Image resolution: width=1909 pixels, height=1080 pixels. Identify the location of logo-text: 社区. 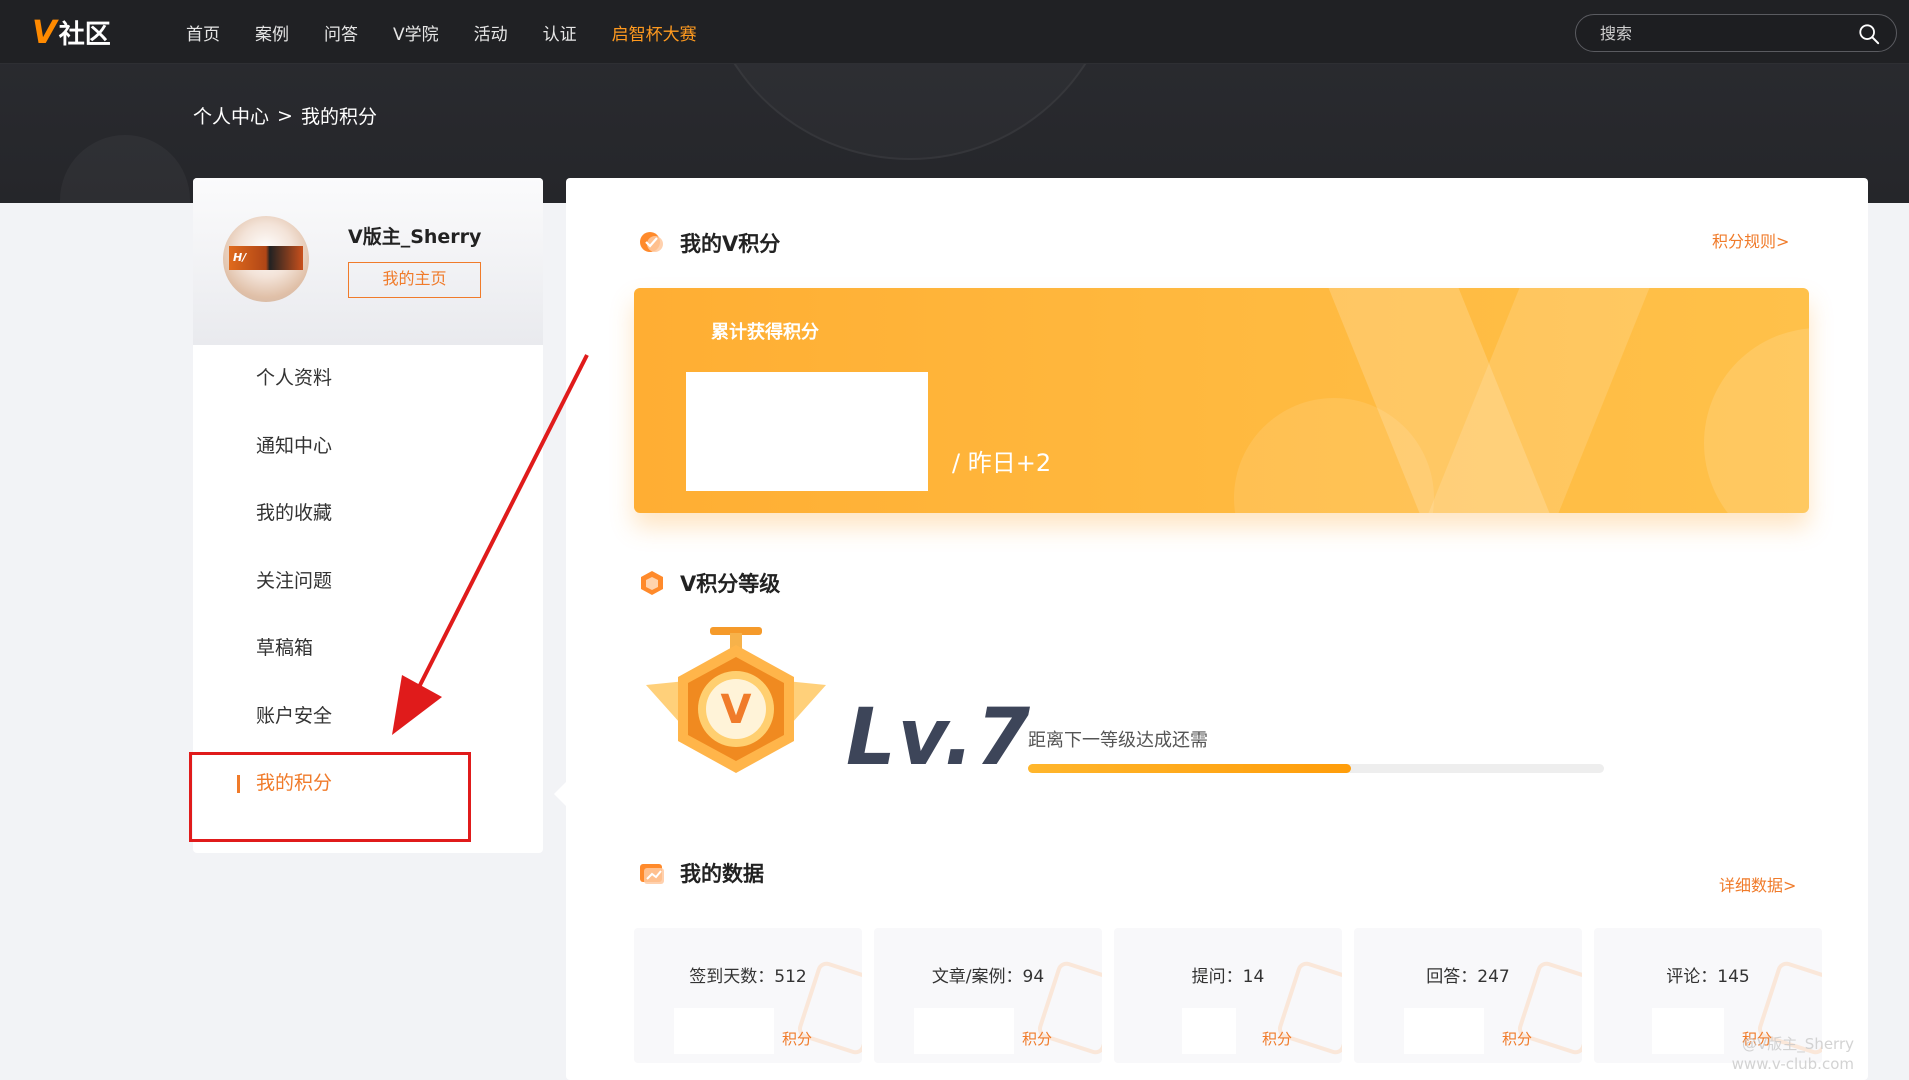
(84, 34).